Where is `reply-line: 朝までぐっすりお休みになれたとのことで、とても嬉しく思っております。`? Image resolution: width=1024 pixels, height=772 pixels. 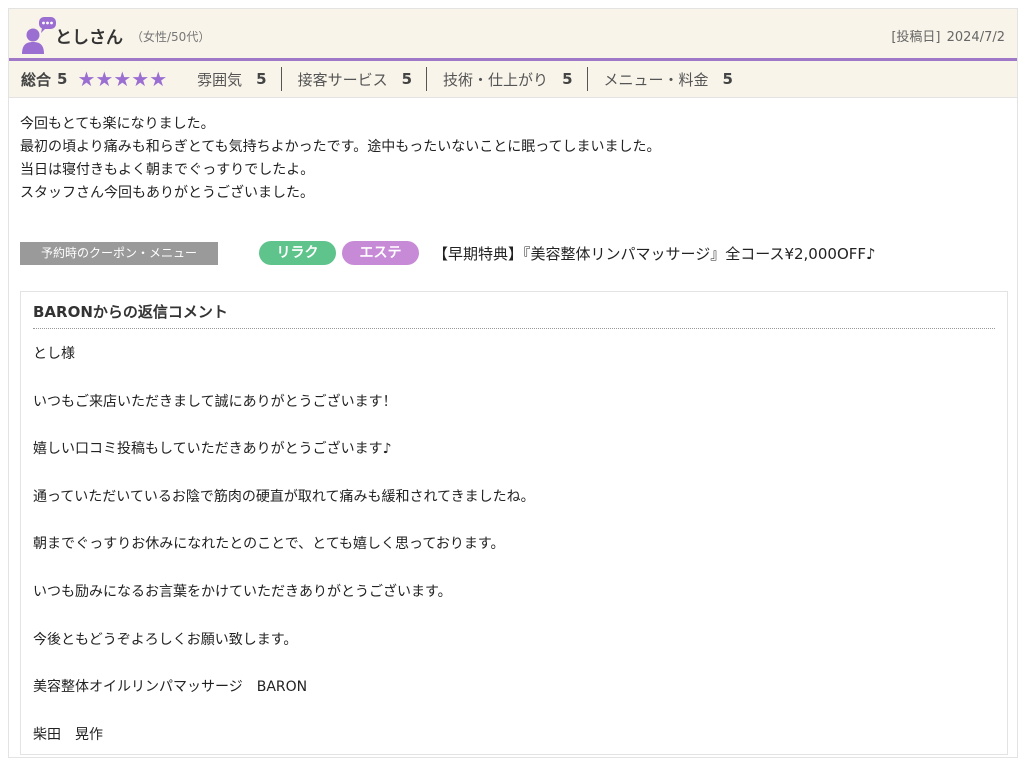
reply-line: 朝までぐっすりお休みになれたとのことで、とても嬉しく思っております。 is located at coordinates (269, 544).